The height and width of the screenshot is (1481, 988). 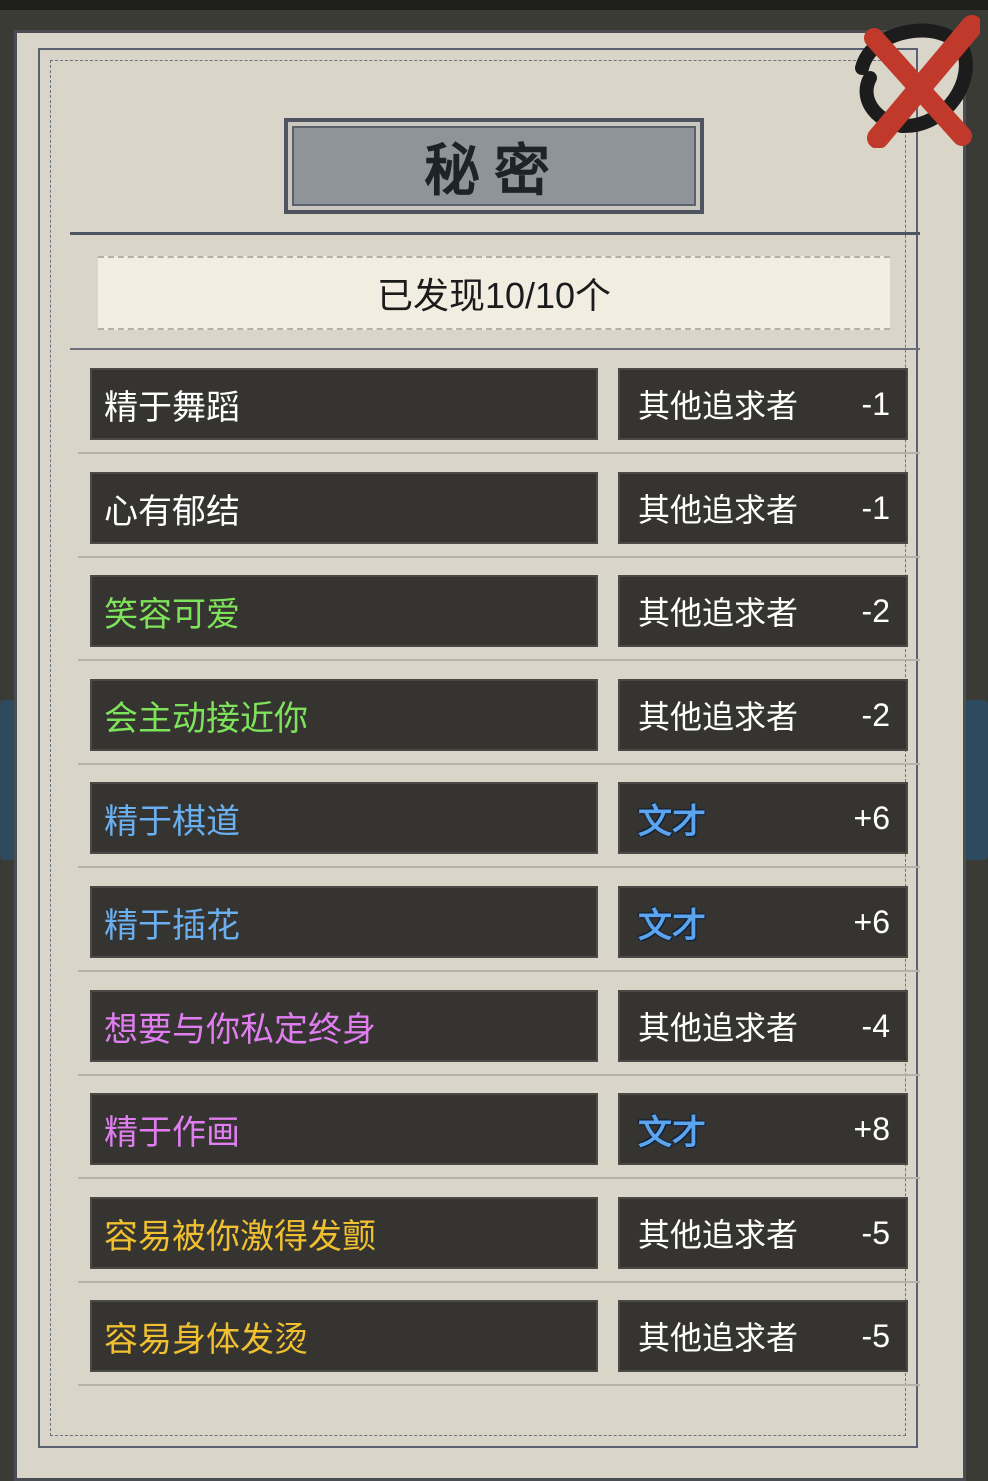 I want to click on page-title: 秘密, so click(x=494, y=170).